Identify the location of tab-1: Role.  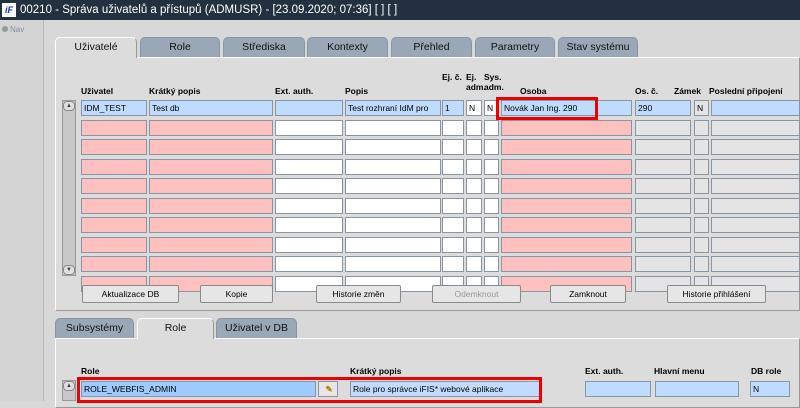
(180, 47).